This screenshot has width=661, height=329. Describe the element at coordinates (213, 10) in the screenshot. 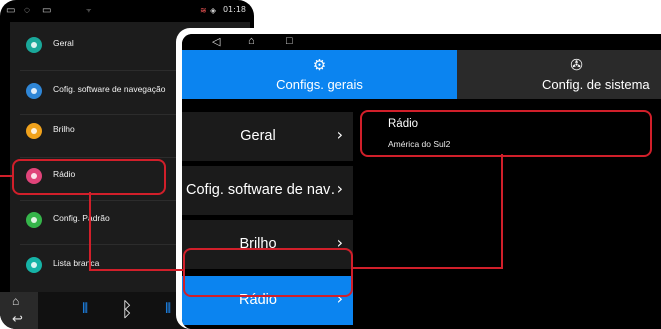

I see `wifi-icon: ◈` at that location.